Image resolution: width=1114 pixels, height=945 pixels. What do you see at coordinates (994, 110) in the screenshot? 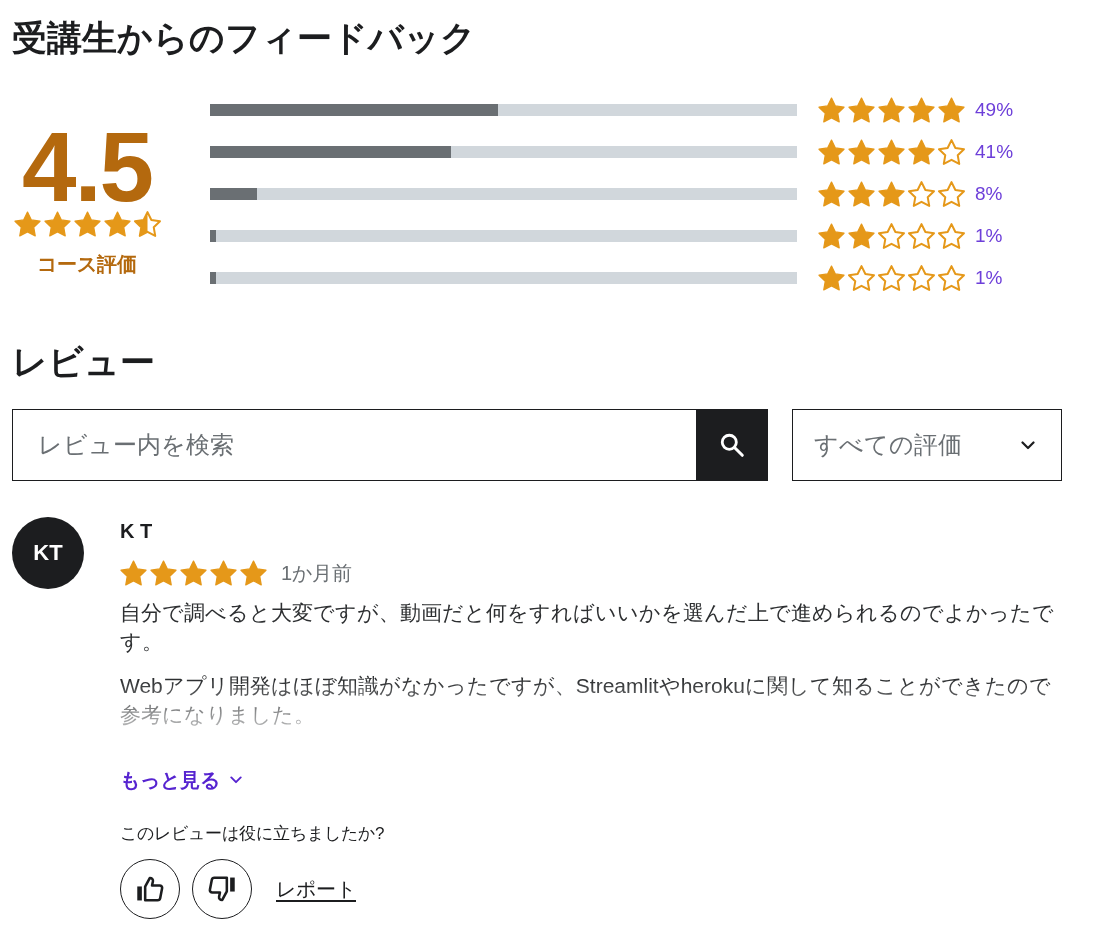
I see `rating-percentage-link: 49%` at bounding box center [994, 110].